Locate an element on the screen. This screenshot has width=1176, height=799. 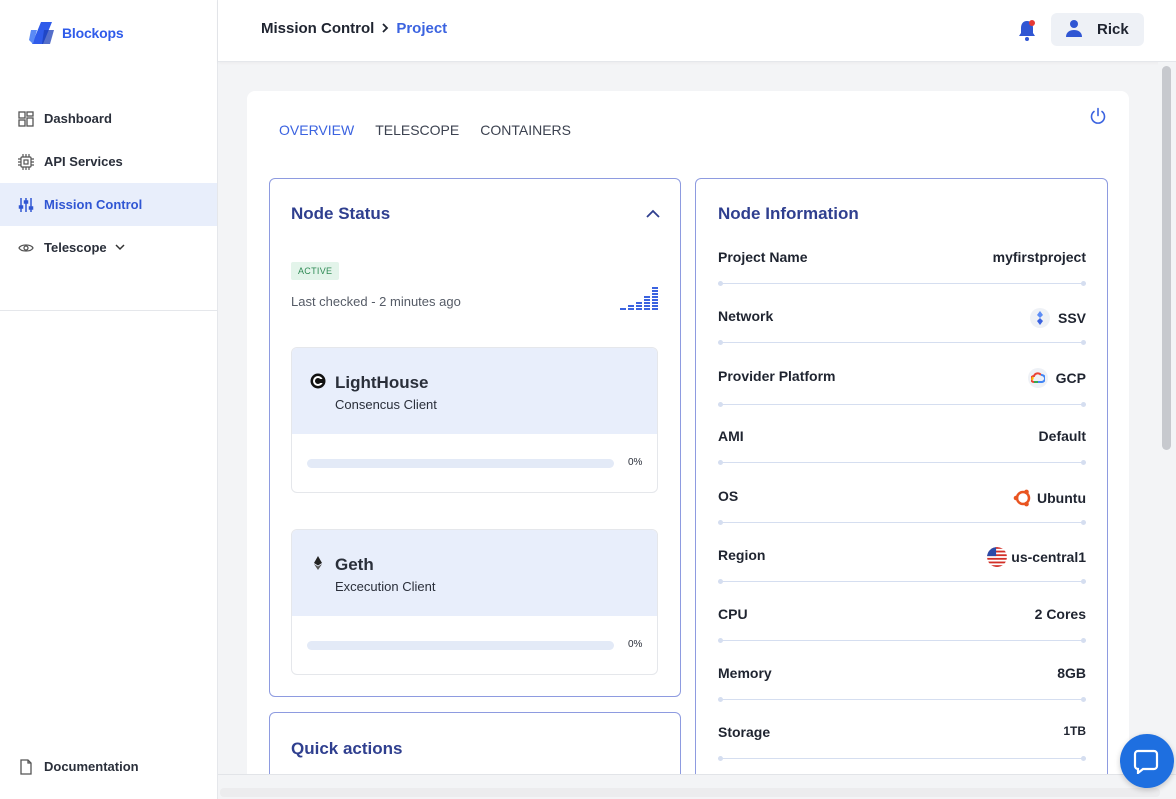
sidebar-item-label: Dashboard is located at coordinates (78, 118).